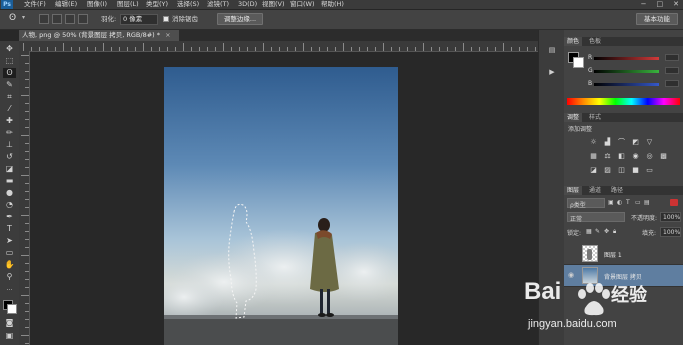 The width and height of the screenshot is (683, 345). What do you see at coordinates (649, 156) in the screenshot?
I see `channel-mixer-icon: ◎` at bounding box center [649, 156].